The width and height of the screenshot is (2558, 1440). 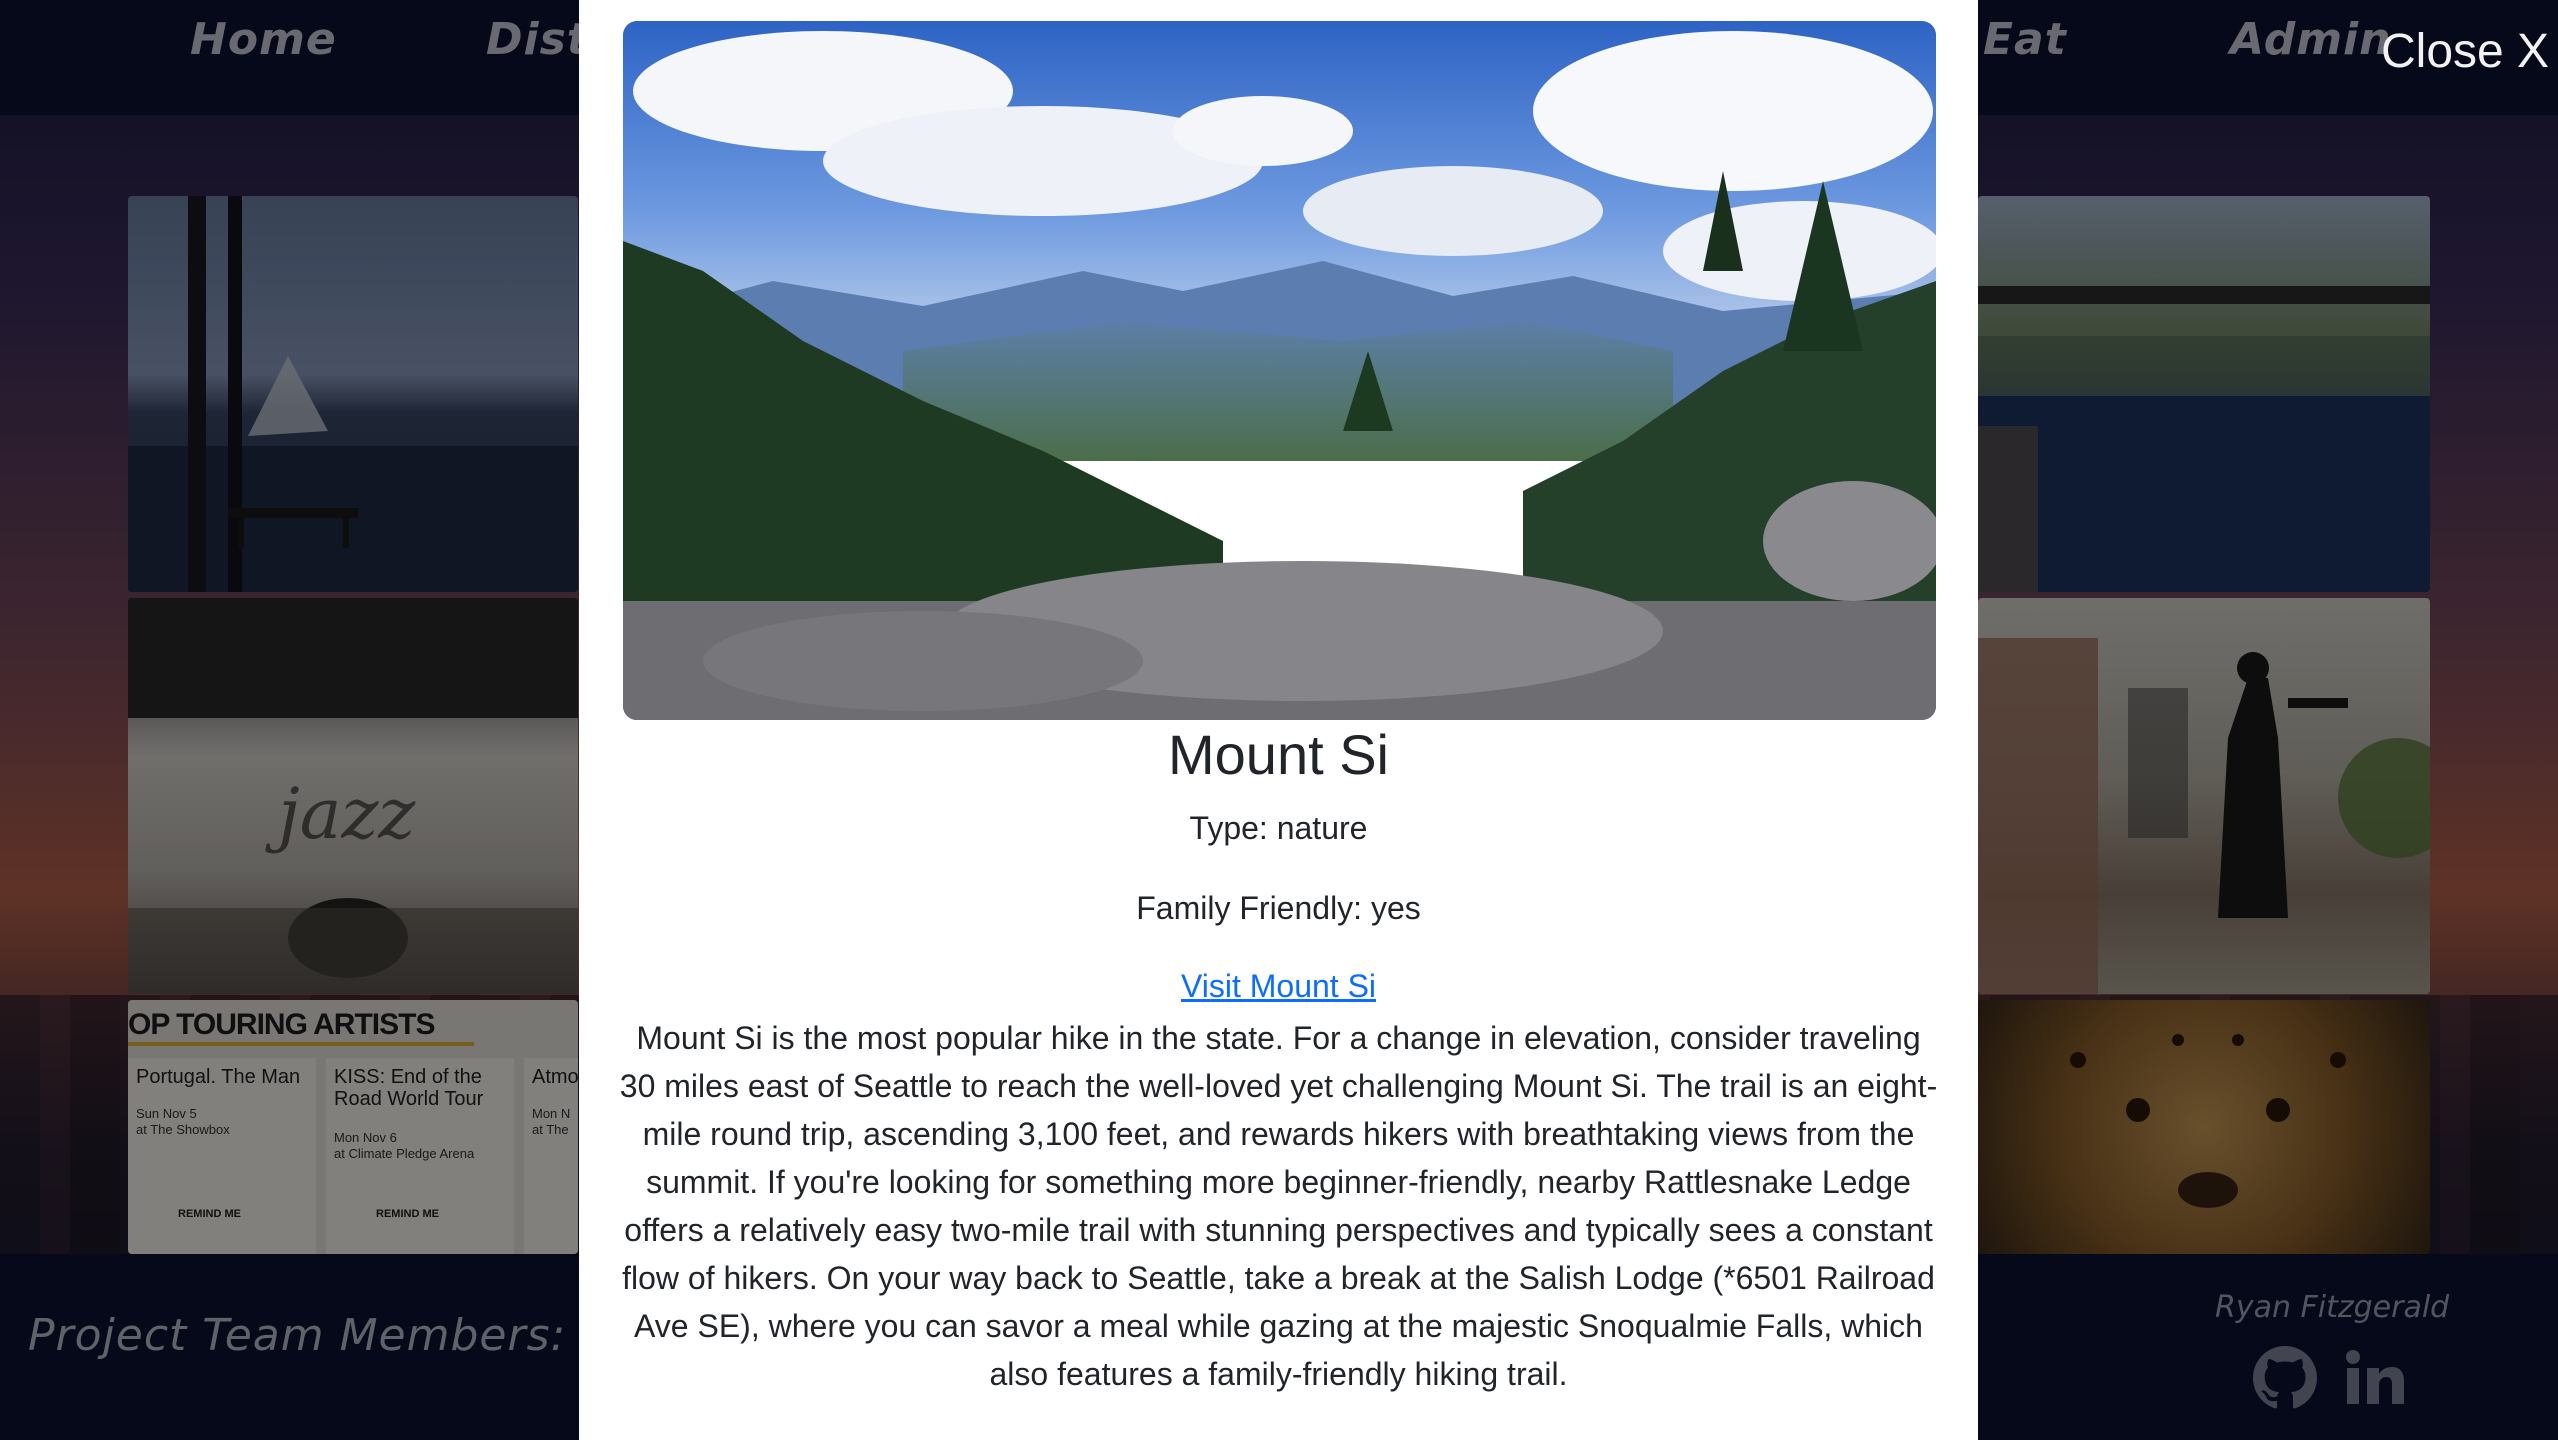 What do you see at coordinates (1278, 828) in the screenshot?
I see `attraction-type: Type: nature` at bounding box center [1278, 828].